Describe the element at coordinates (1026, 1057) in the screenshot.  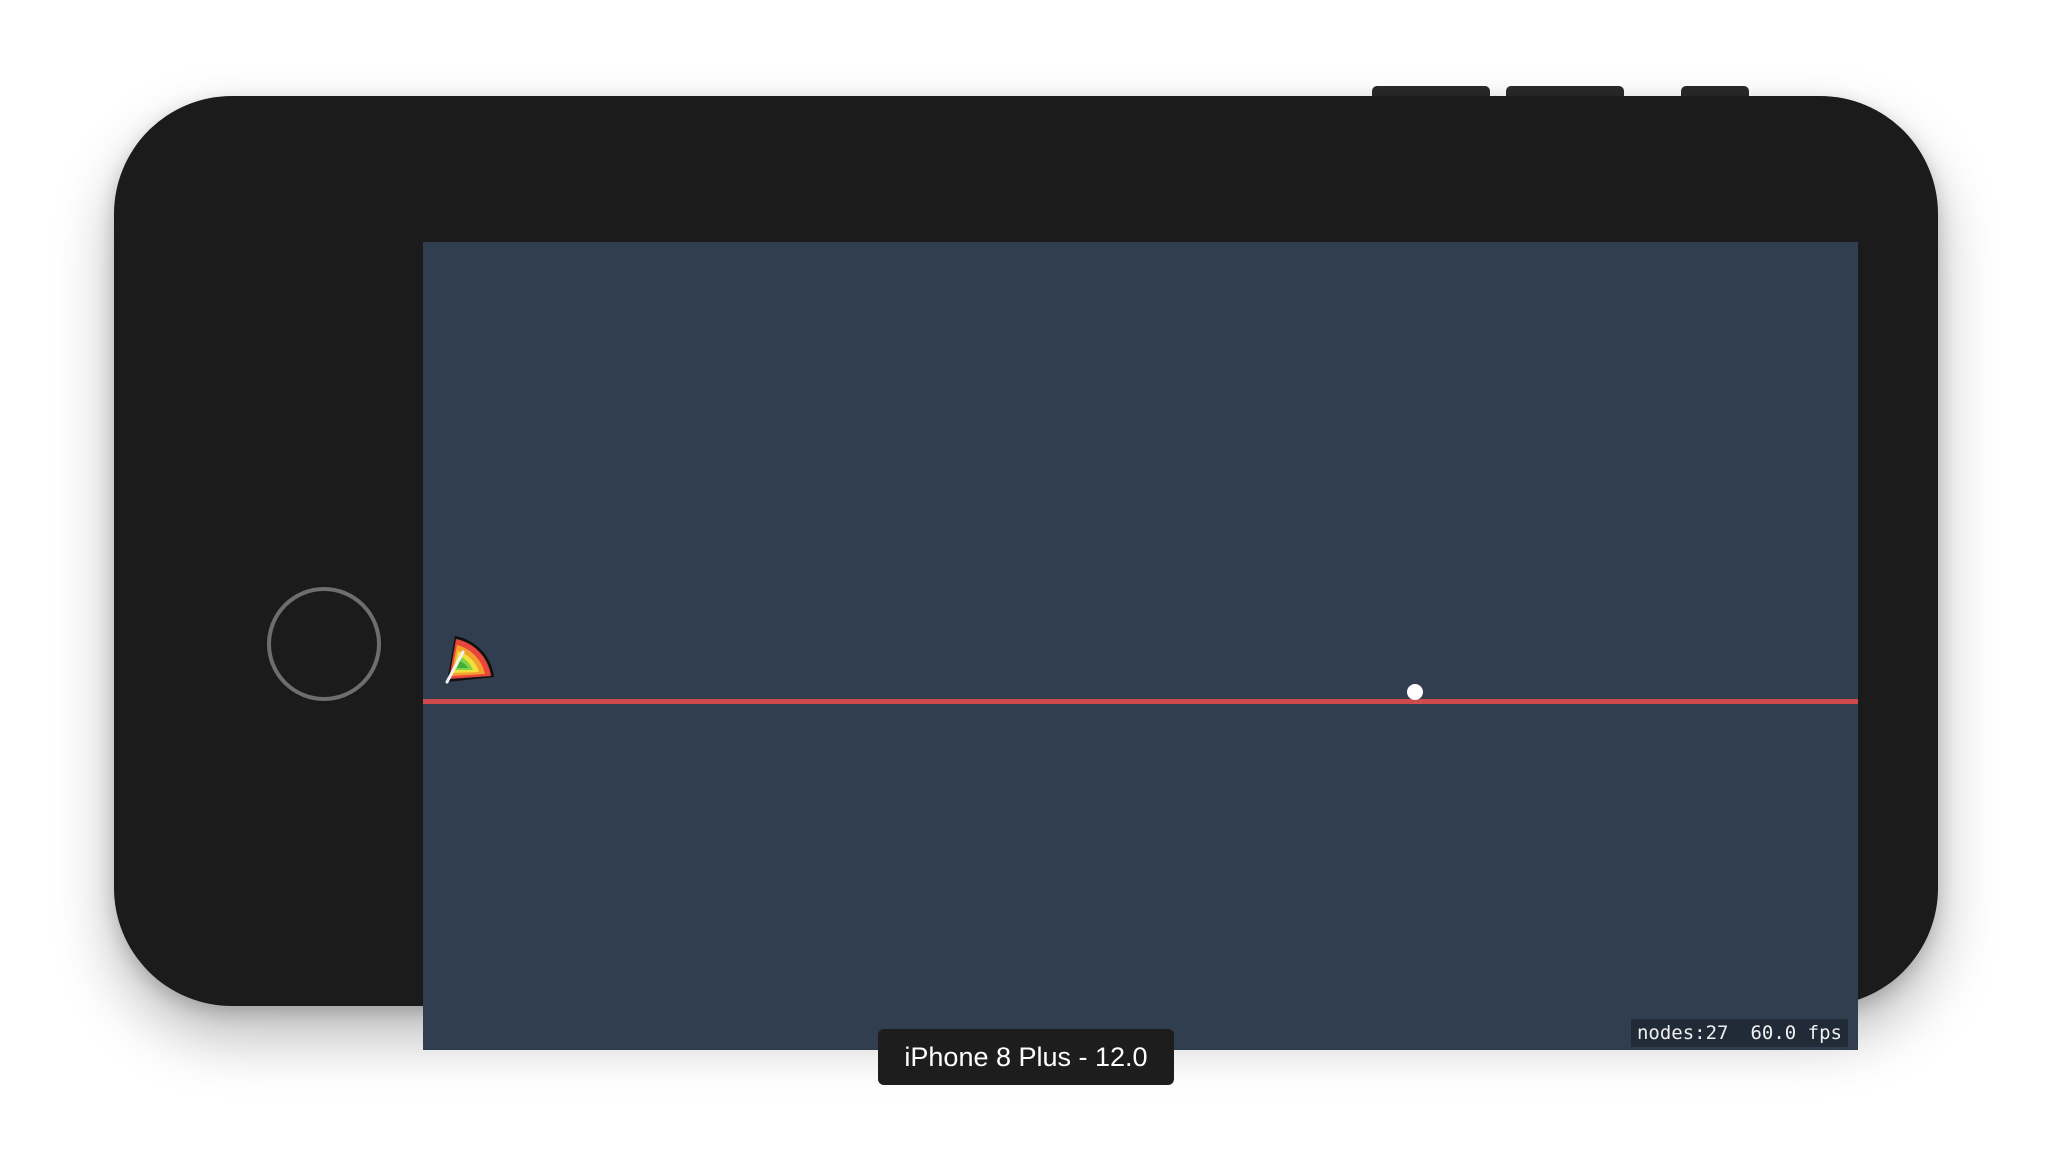
I see `device-label: iPhone 8 Plus - 12.0` at that location.